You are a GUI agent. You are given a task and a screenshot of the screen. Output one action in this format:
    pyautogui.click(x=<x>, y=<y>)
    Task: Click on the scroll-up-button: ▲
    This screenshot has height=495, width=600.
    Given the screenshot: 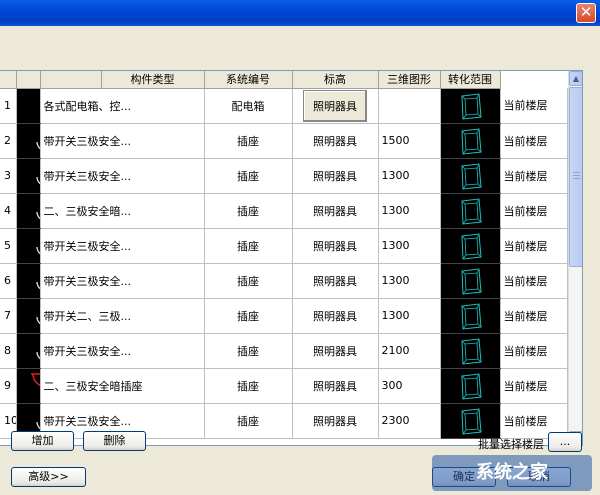 What is the action you would take?
    pyautogui.click(x=575, y=78)
    